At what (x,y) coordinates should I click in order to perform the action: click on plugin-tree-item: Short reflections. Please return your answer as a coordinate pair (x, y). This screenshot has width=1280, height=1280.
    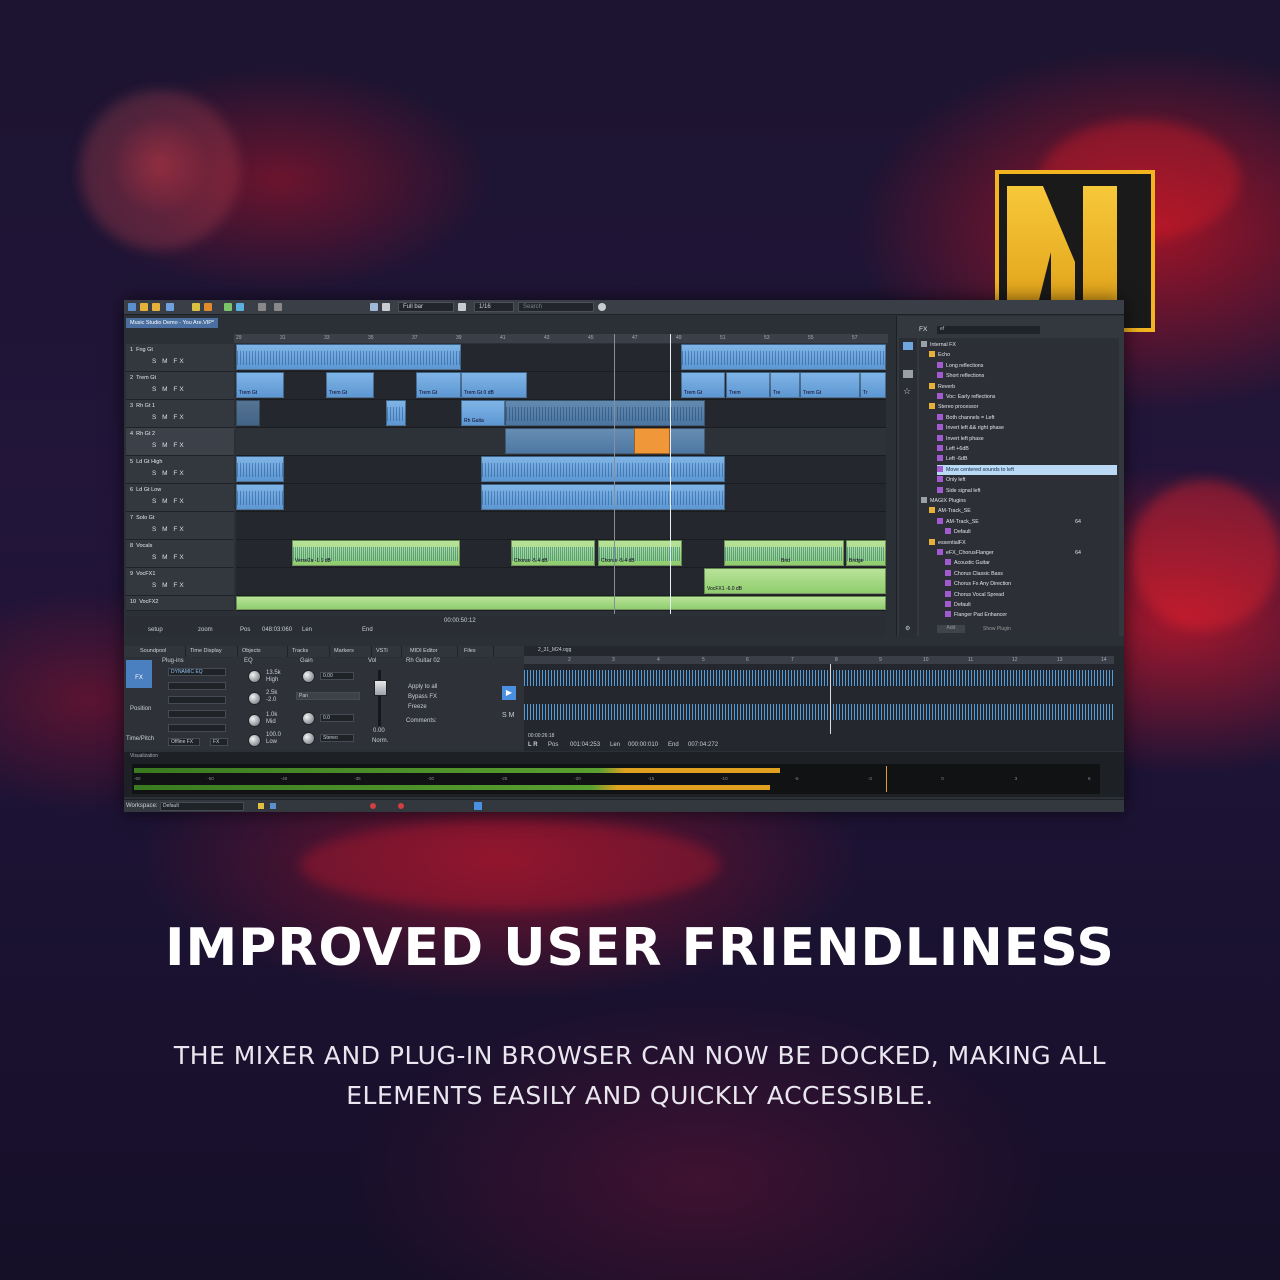
    Looking at the image, I should click on (1027, 376).